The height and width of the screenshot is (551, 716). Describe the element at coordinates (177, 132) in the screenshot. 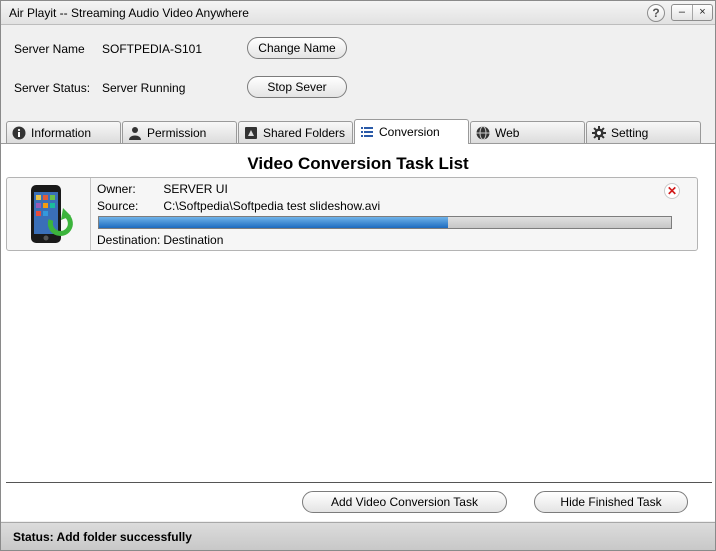

I see `tab-label: Permission` at that location.